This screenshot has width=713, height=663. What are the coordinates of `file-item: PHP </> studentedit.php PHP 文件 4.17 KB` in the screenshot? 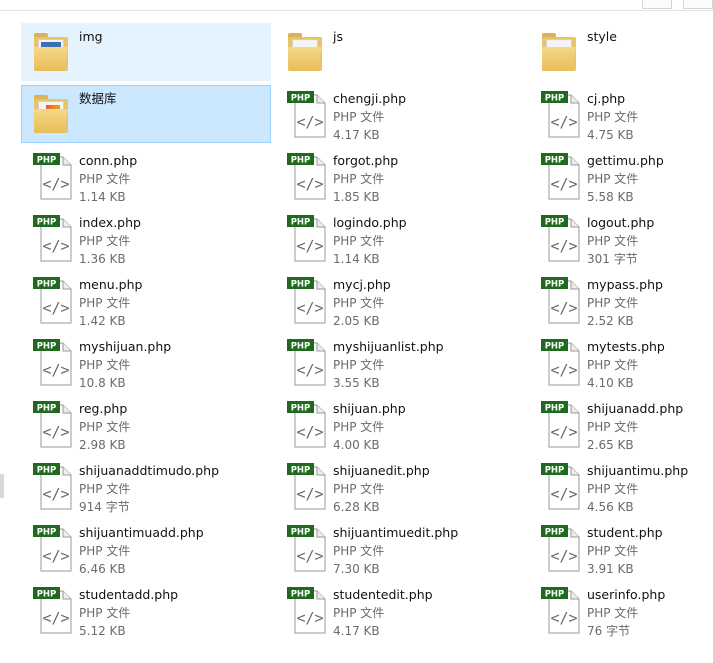 It's located at (400, 610).